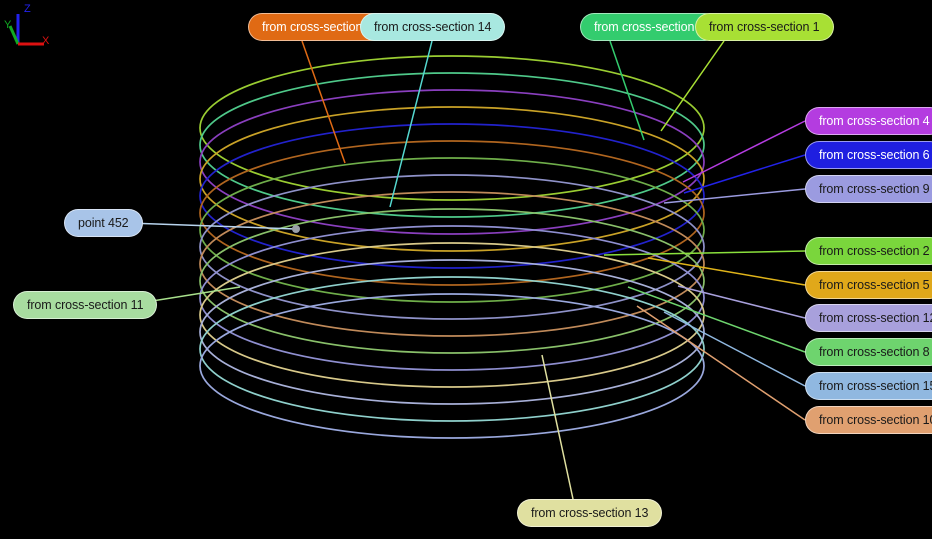 This screenshot has height=539, width=932. Describe the element at coordinates (590, 513) in the screenshot. I see `callout-label-cs13: from cross-section 13` at that location.